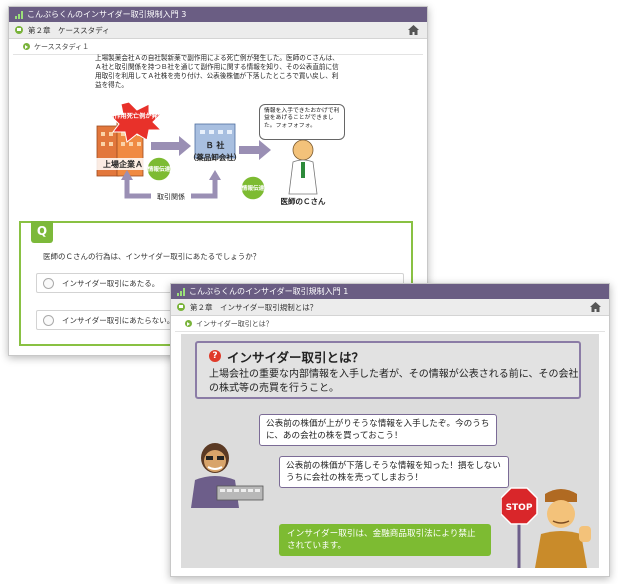 Image resolution: width=618 pixels, height=584 pixels. Describe the element at coordinates (107, 14) in the screenshot. I see `window-title: こんぷらくんのインサイダー取引規制入門 3` at that location.